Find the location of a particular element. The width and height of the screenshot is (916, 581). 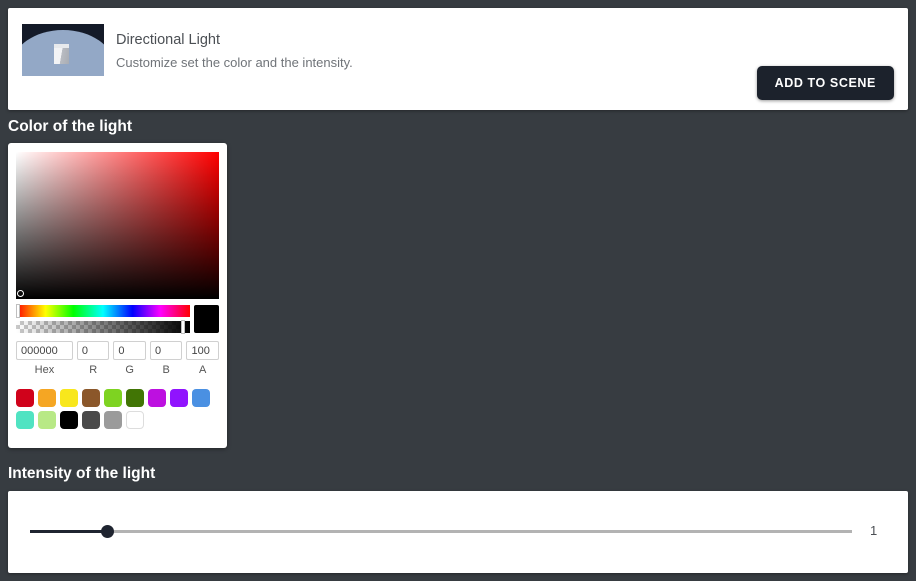

color-swatch-palette is located at coordinates (117, 409).